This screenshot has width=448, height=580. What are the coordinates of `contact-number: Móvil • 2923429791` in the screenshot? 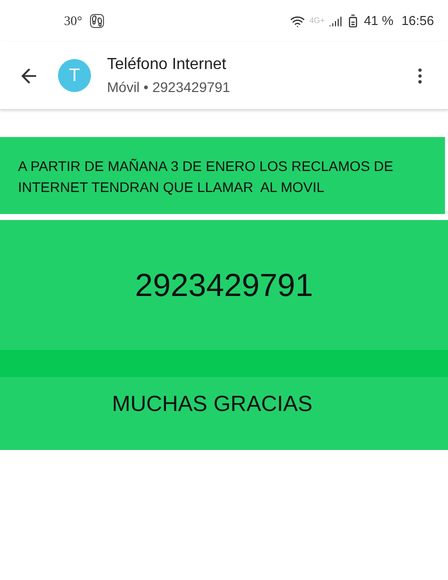 It's located at (168, 87).